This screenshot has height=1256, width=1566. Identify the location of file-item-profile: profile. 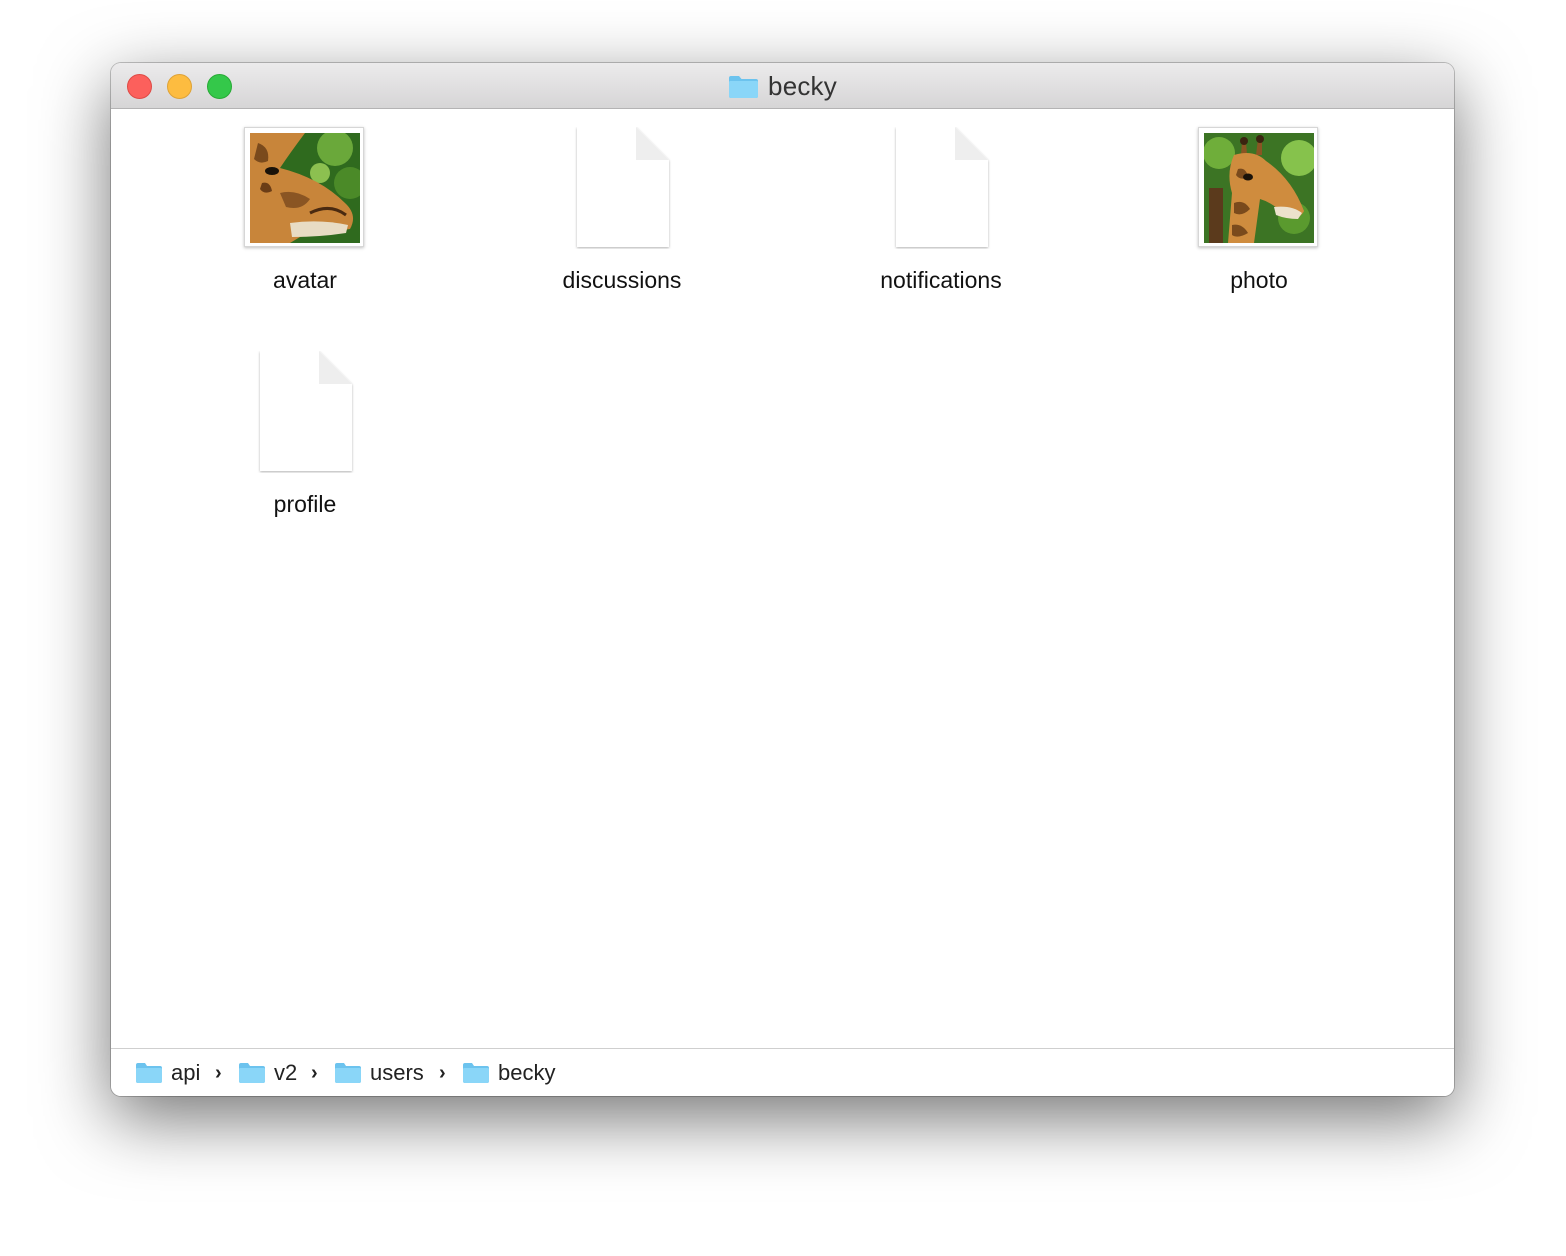
(305, 433).